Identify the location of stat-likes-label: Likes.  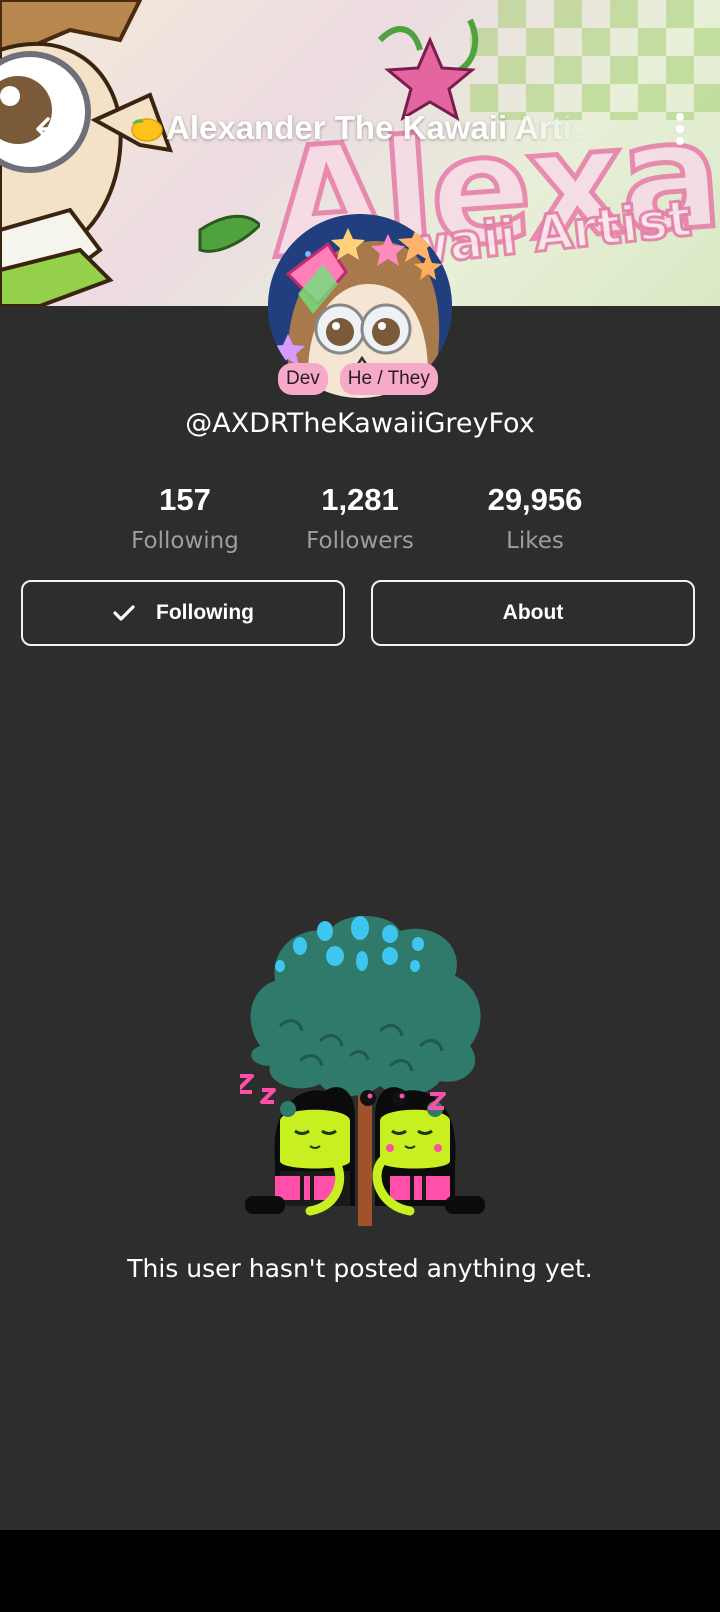
(535, 541).